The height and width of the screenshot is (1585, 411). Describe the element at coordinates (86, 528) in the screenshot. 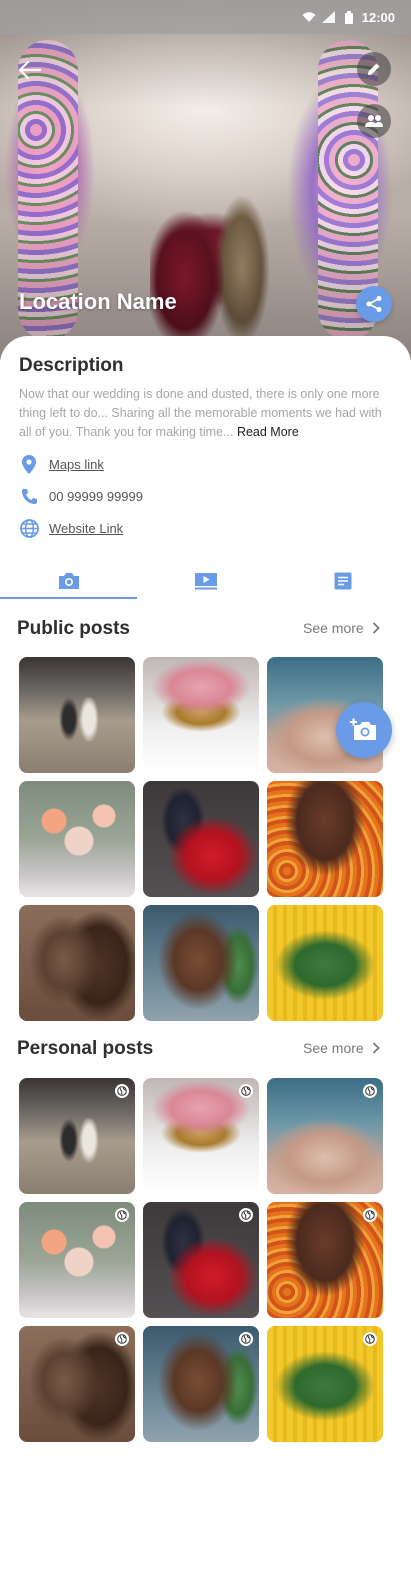

I see `website-link: Website Link` at that location.